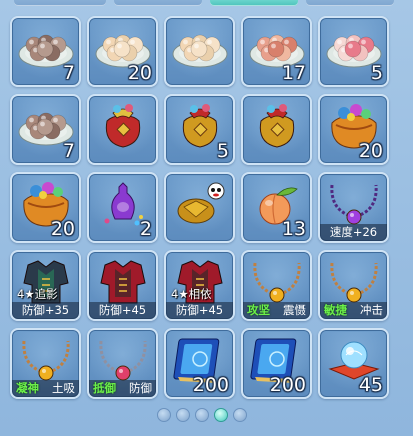  Describe the element at coordinates (294, 310) in the screenshot. I see `item-attribute-secondary: 震慑` at that location.